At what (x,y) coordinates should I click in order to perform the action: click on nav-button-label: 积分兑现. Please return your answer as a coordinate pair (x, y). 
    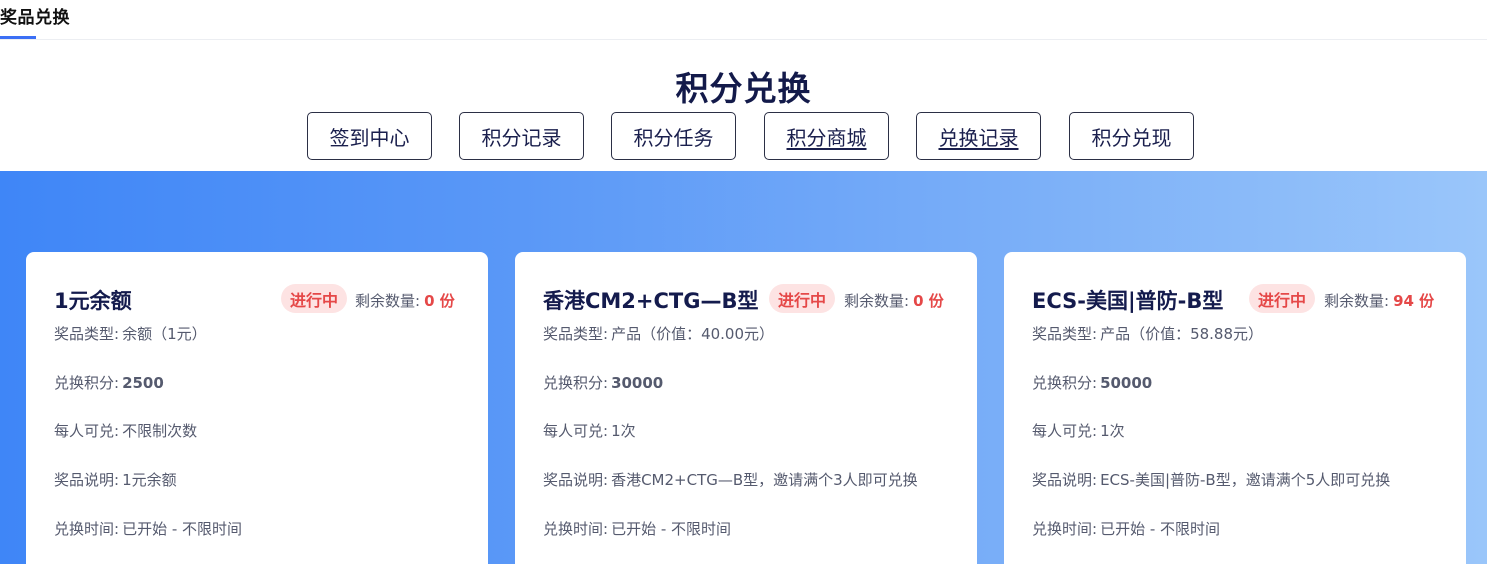
    Looking at the image, I should click on (1131, 137).